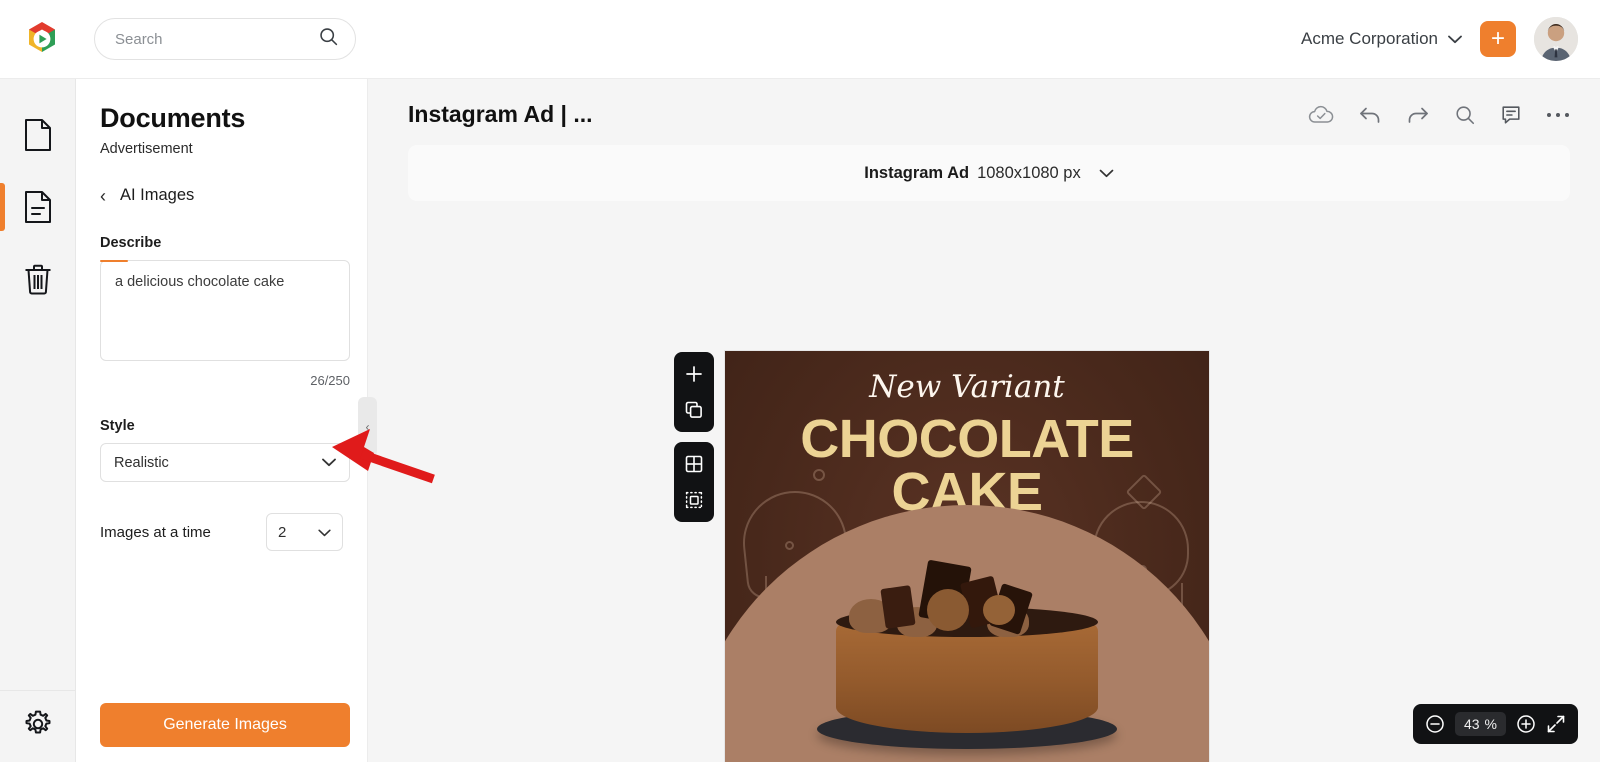  What do you see at coordinates (38, 420) in the screenshot?
I see `icon-rail` at bounding box center [38, 420].